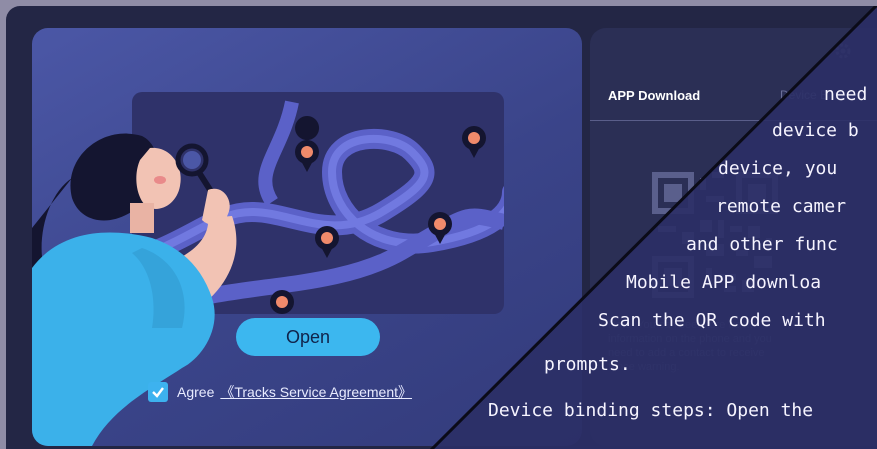  What do you see at coordinates (846, 94) in the screenshot?
I see `overlay-line: need` at bounding box center [846, 94].